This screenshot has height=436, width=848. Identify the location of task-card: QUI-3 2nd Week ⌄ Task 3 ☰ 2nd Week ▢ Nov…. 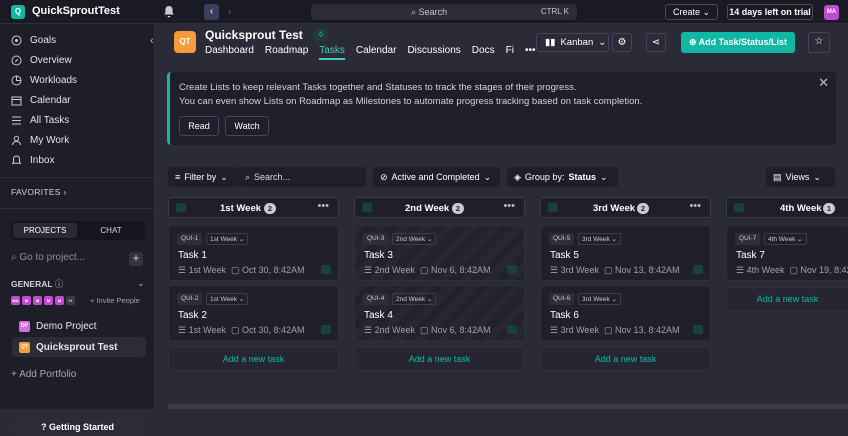
(439, 253).